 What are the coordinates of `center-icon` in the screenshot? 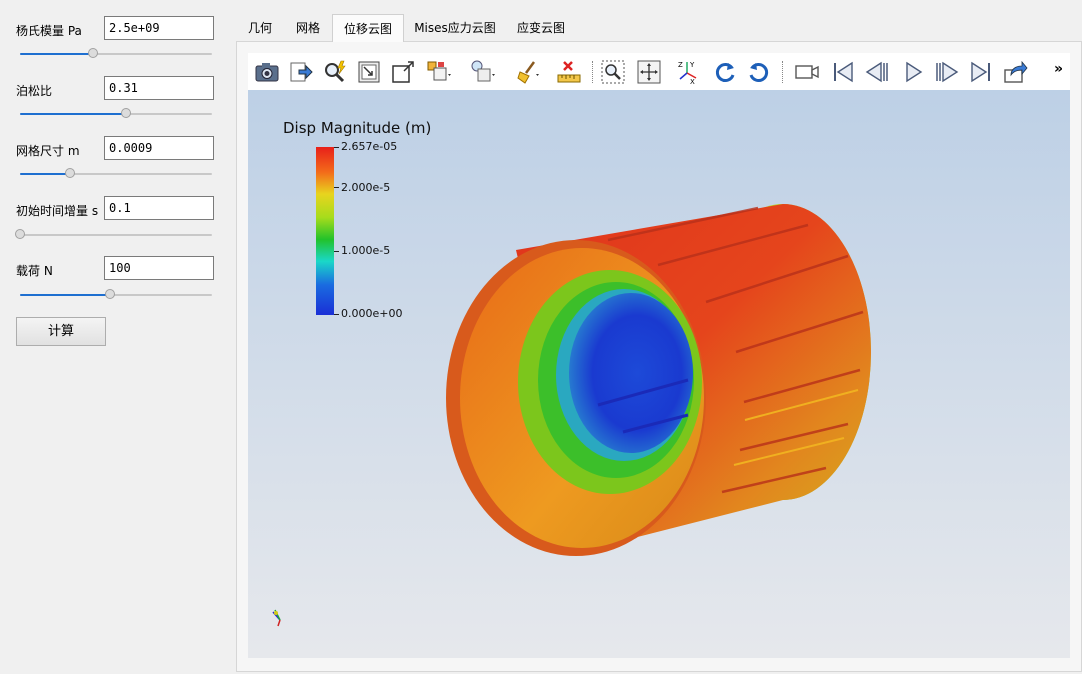 It's located at (649, 72).